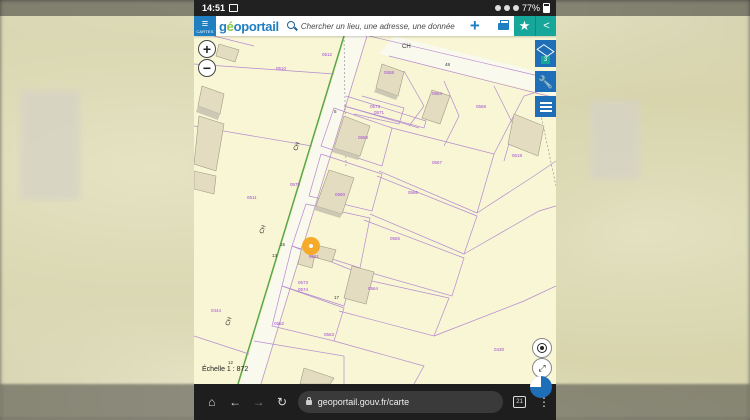  Describe the element at coordinates (283, 244) in the screenshot. I see `street-number: 15` at that location.